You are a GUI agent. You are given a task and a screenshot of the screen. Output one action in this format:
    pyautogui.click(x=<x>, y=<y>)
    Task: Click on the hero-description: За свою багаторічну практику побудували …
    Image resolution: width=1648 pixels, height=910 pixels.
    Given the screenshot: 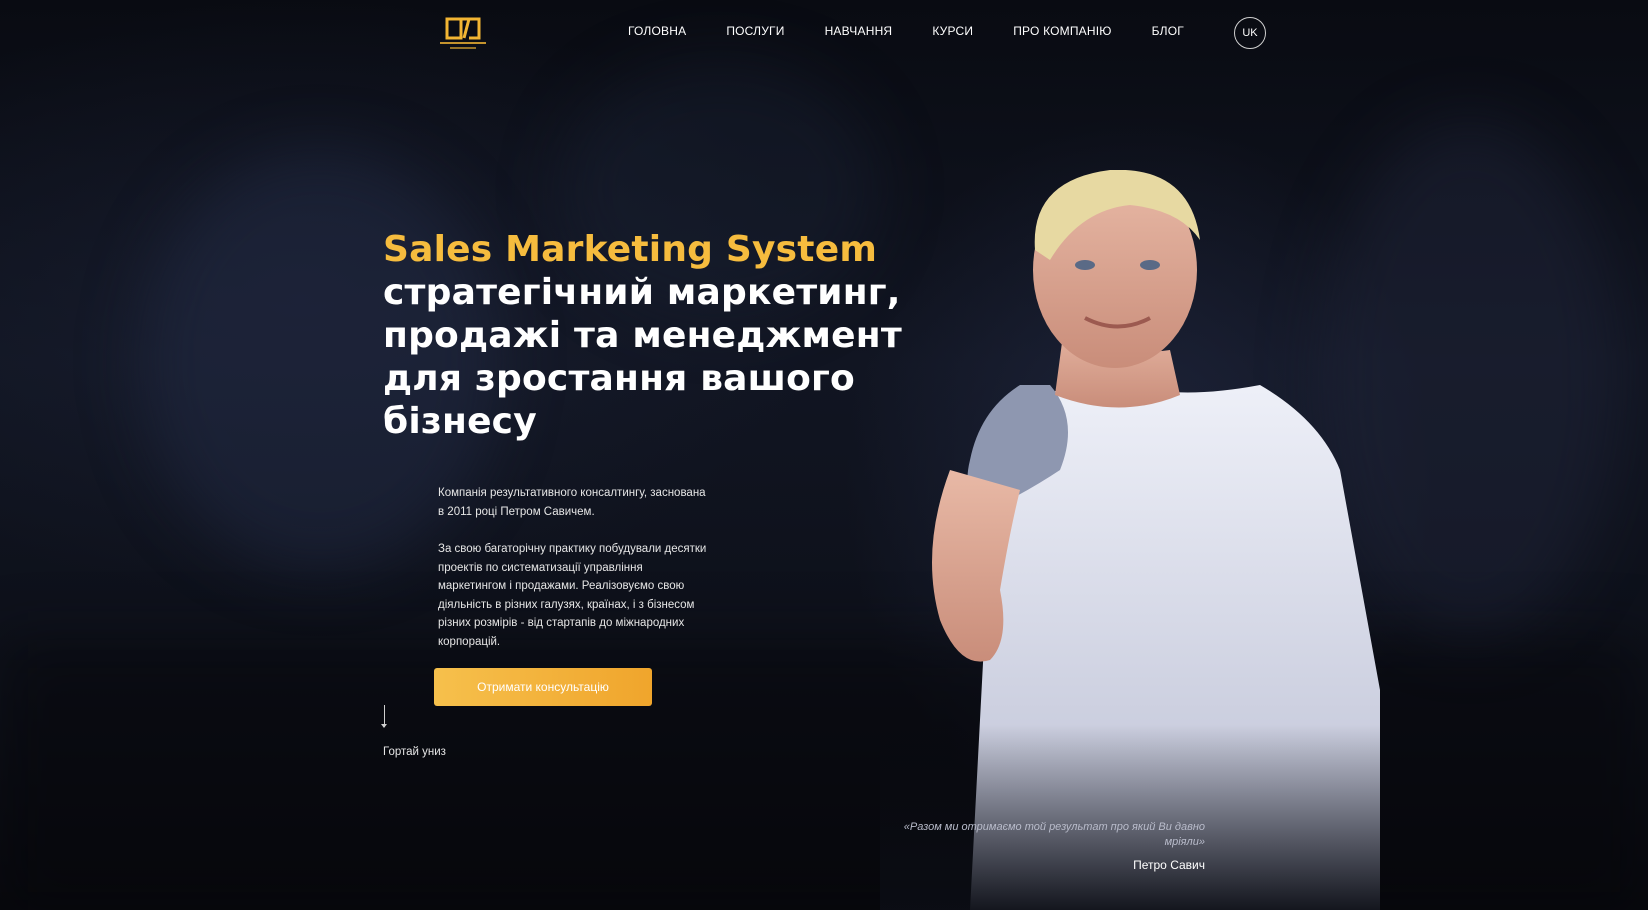 What is the action you would take?
    pyautogui.click(x=572, y=595)
    